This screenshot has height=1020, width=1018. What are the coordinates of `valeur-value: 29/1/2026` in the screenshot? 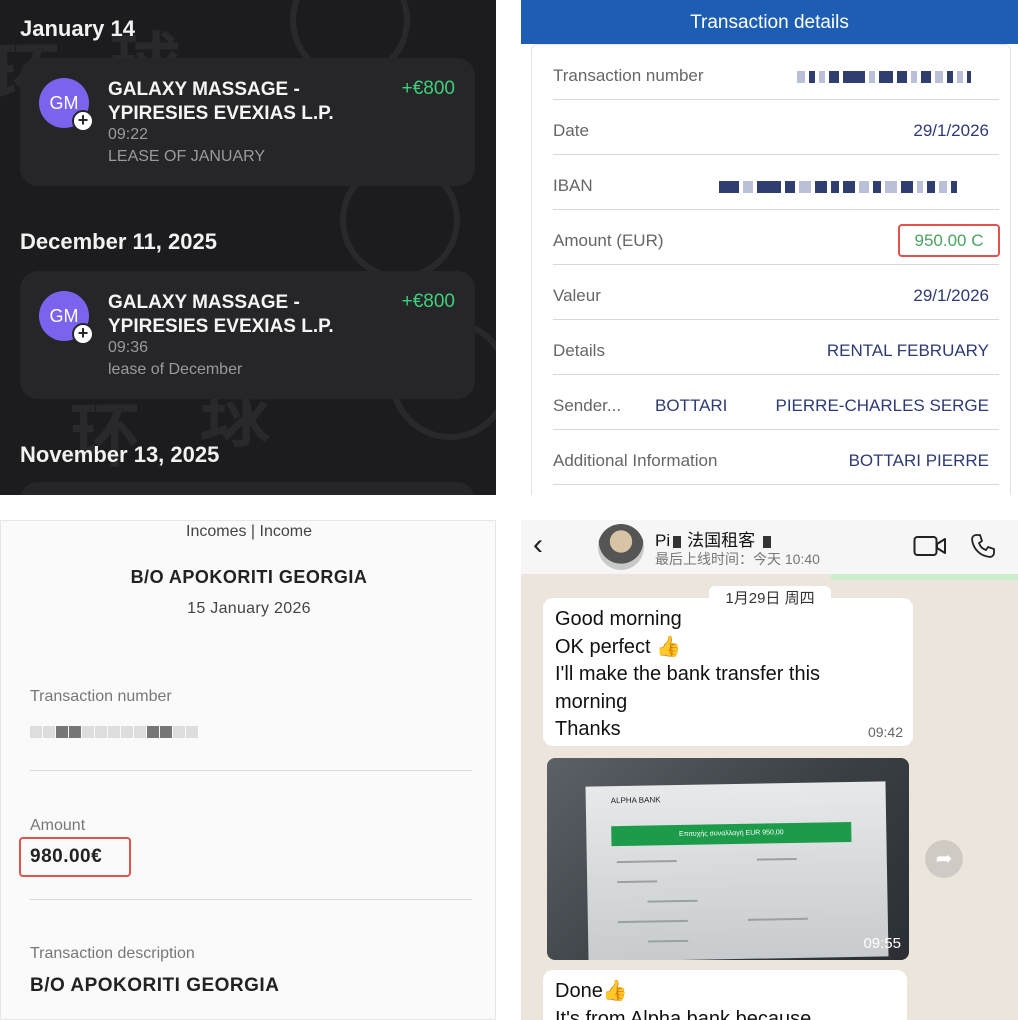 It's located at (951, 295).